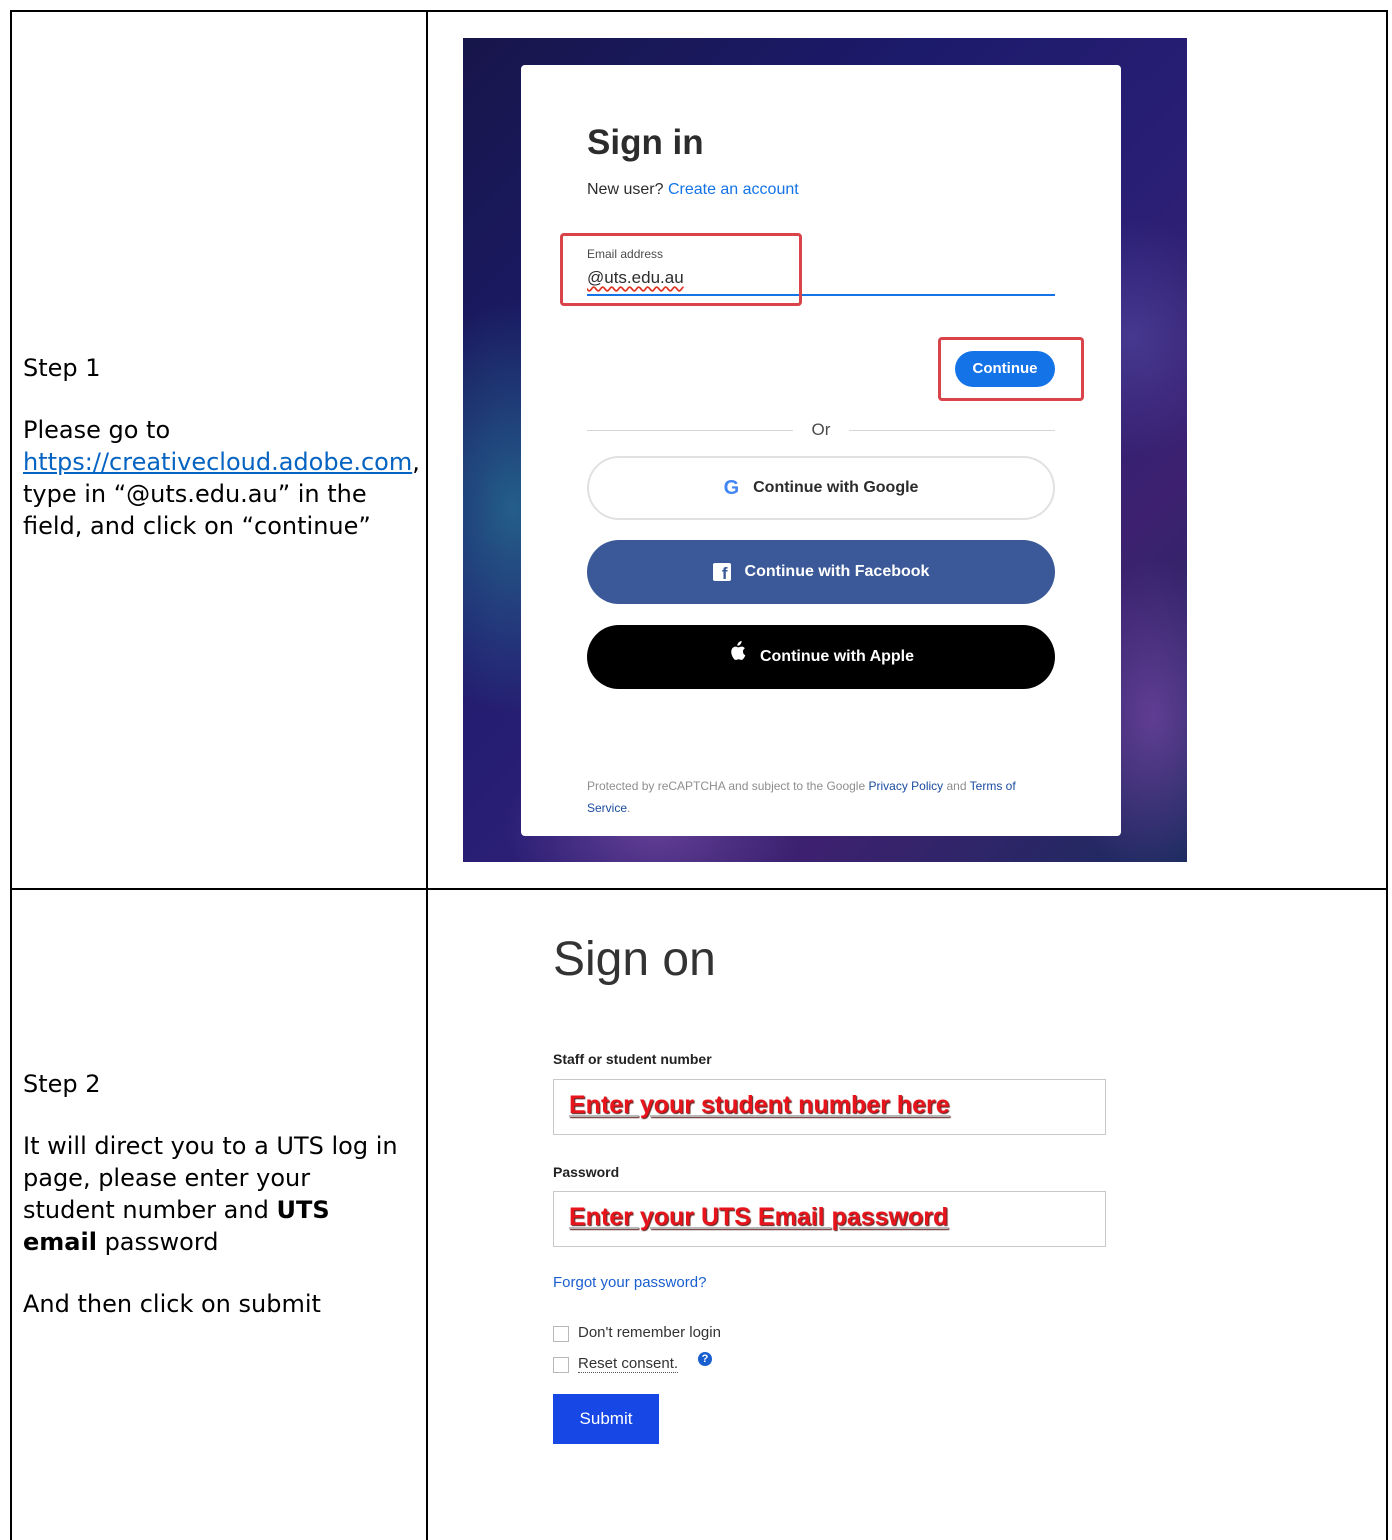 The image size is (1392, 1540). What do you see at coordinates (649, 1332) in the screenshot?
I see `dont-remember-label: Don't remember login` at bounding box center [649, 1332].